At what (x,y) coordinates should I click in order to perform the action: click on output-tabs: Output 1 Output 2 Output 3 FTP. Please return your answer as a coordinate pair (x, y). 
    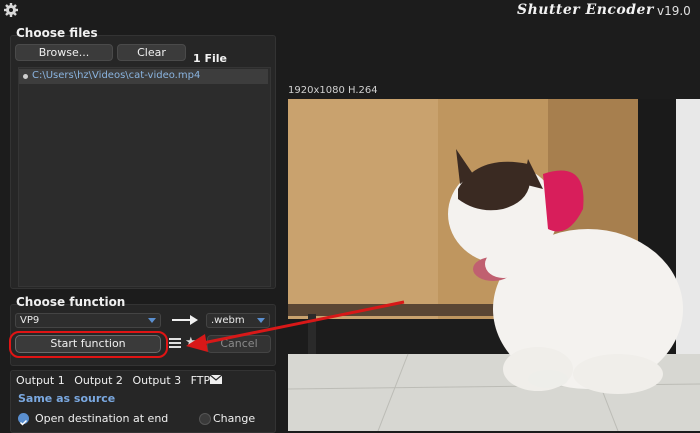
    Looking at the image, I should click on (116, 380).